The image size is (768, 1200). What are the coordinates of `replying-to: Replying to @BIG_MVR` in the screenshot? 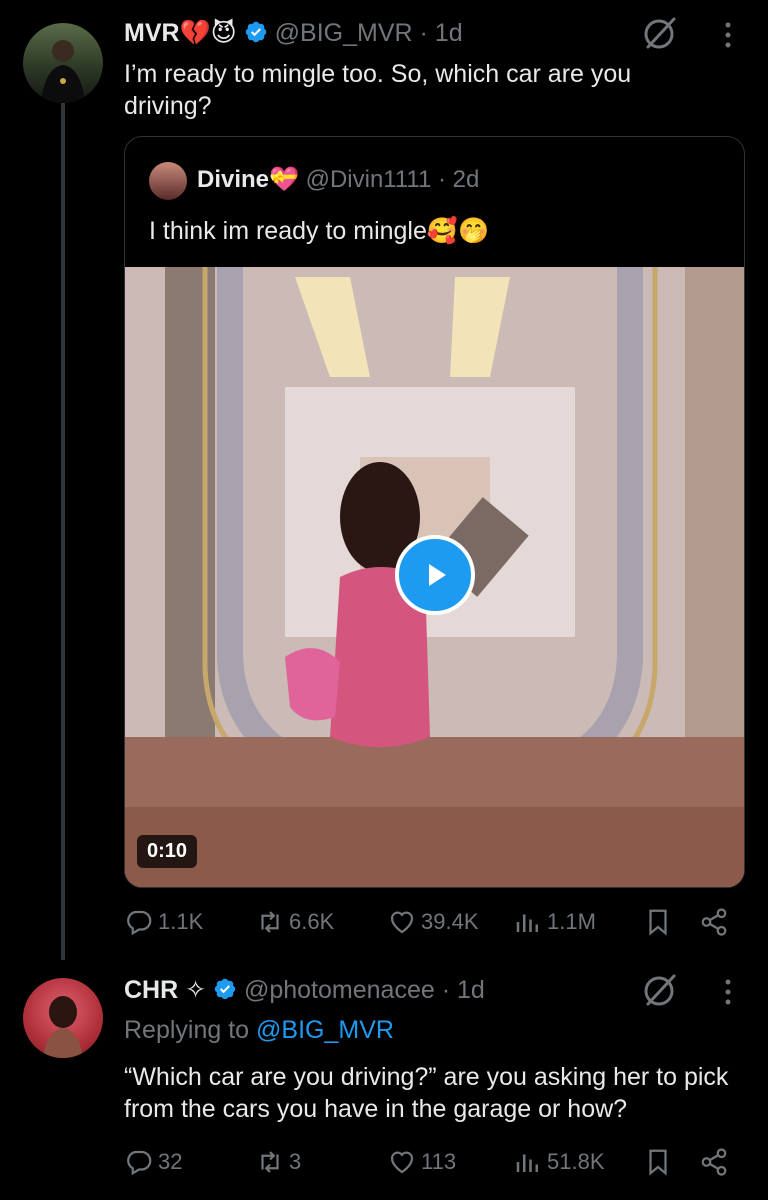 It's located at (259, 1030).